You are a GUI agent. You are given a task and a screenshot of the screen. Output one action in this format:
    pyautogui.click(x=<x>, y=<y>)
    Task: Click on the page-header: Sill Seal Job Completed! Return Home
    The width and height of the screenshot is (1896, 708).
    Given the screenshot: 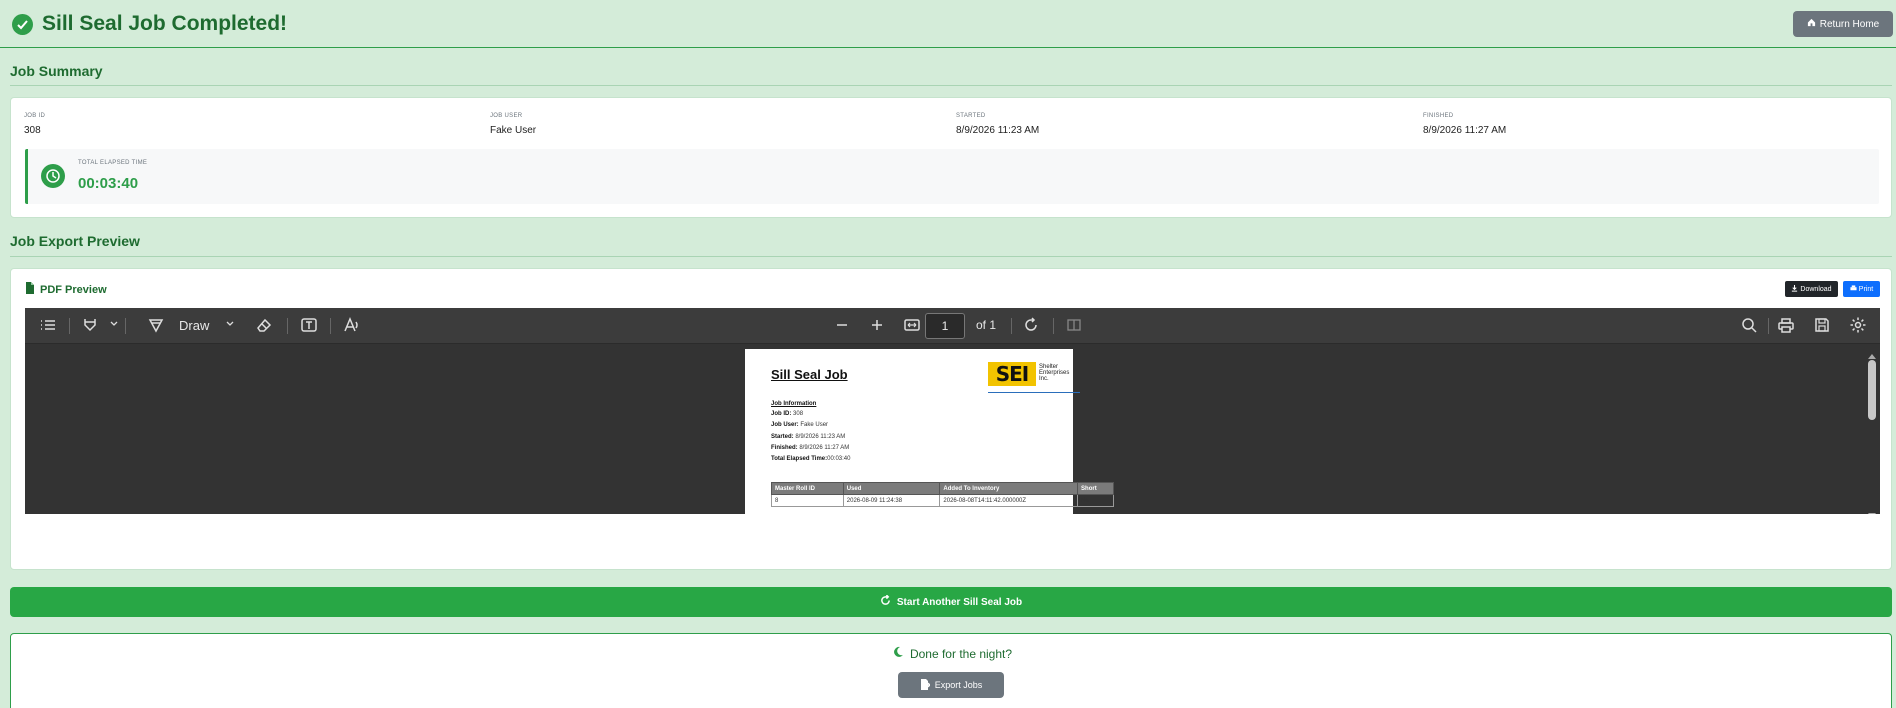 What is the action you would take?
    pyautogui.click(x=948, y=24)
    